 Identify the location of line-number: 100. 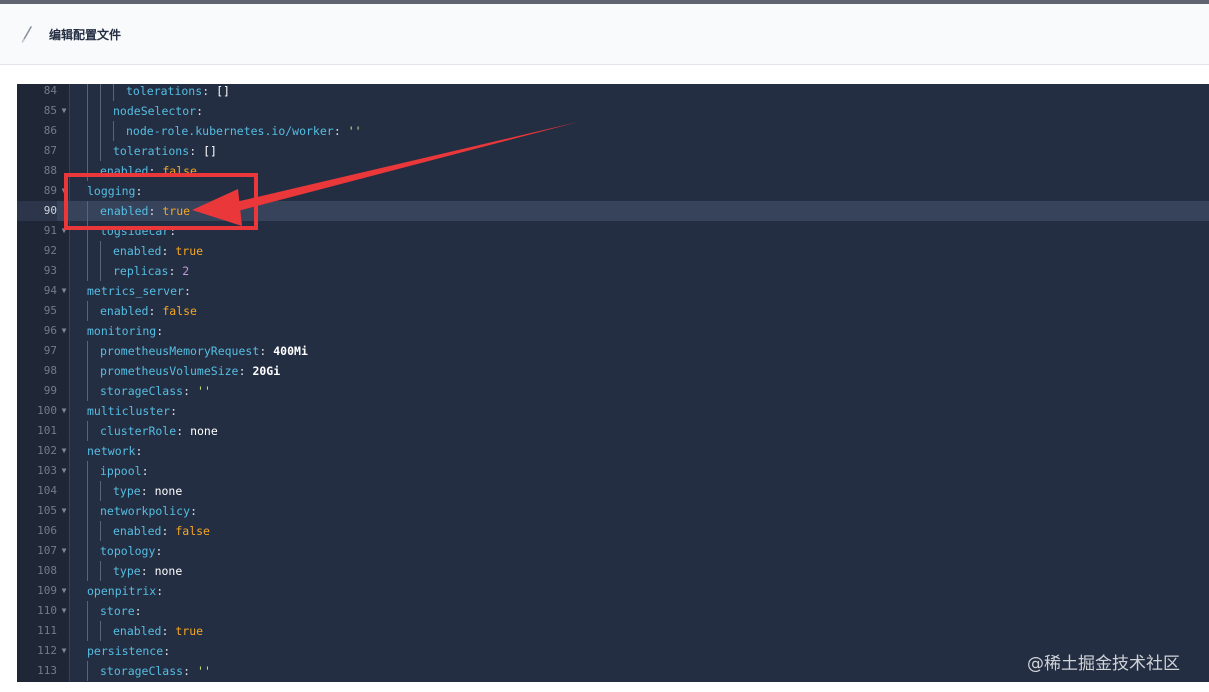
(47, 410).